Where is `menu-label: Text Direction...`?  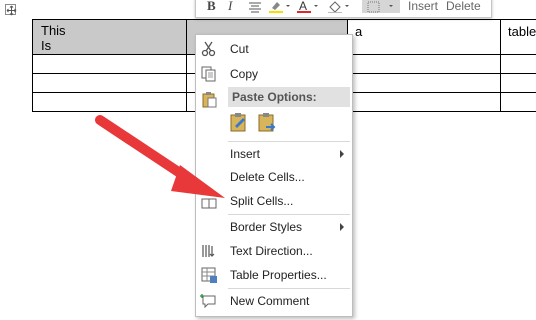 menu-label: Text Direction... is located at coordinates (271, 251).